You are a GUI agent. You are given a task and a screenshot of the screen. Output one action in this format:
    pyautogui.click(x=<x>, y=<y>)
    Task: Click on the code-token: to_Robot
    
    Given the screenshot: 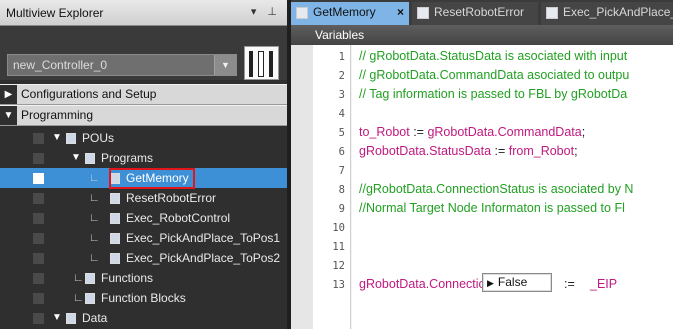 What is the action you would take?
    pyautogui.click(x=384, y=132)
    